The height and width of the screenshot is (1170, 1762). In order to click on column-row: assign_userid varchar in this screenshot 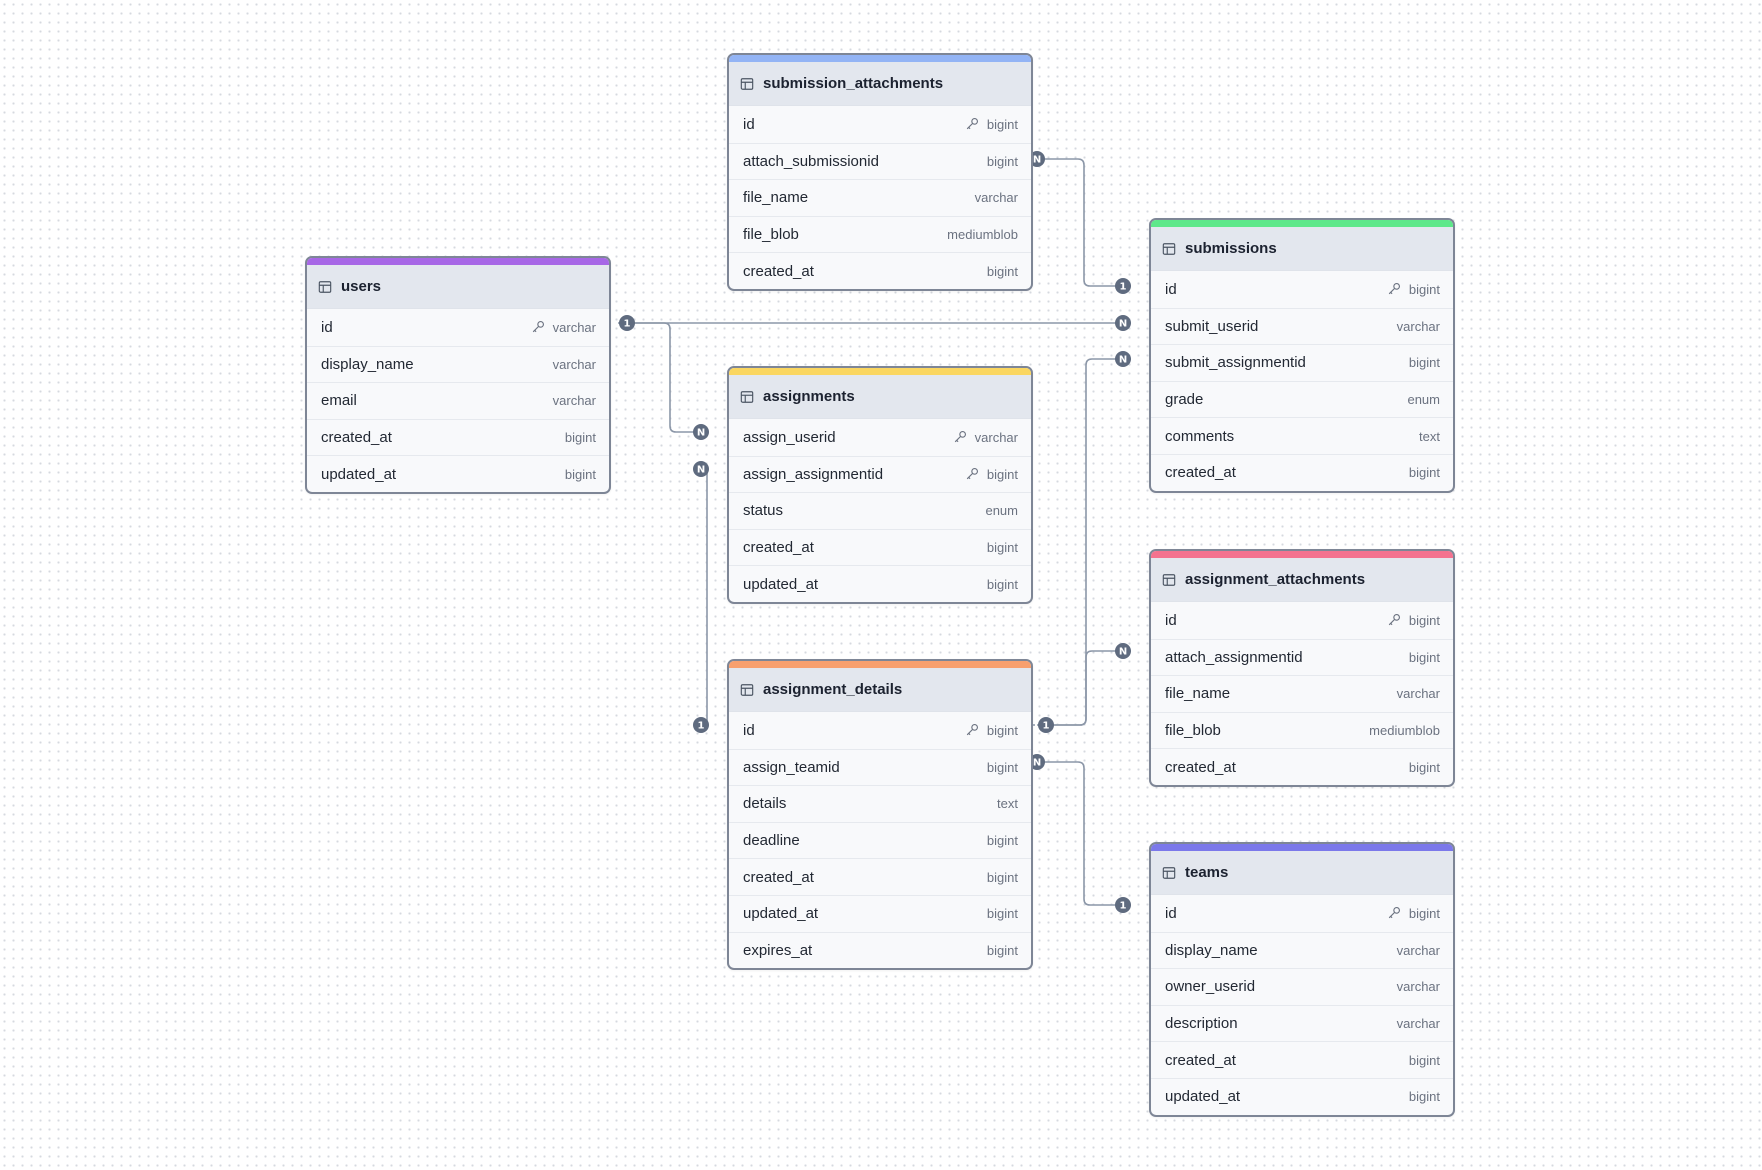, I will do `click(880, 437)`.